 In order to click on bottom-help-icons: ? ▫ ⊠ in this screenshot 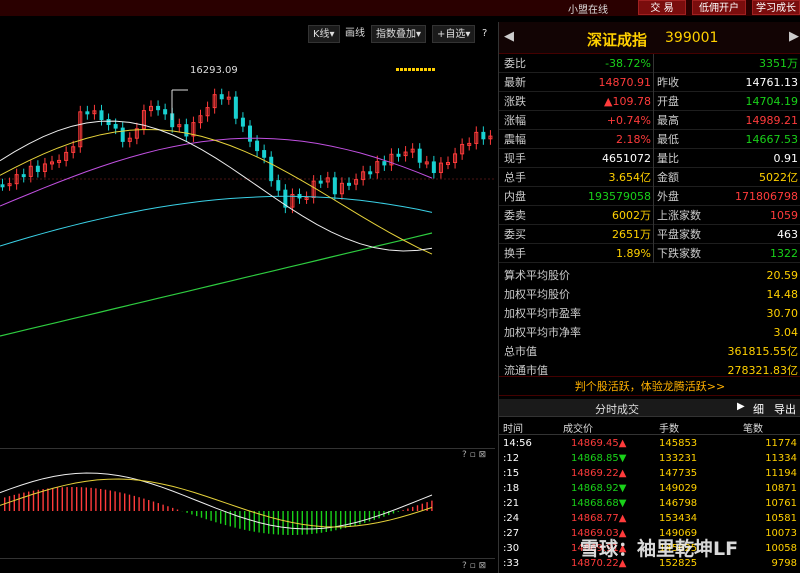, I will do `click(474, 566)`.